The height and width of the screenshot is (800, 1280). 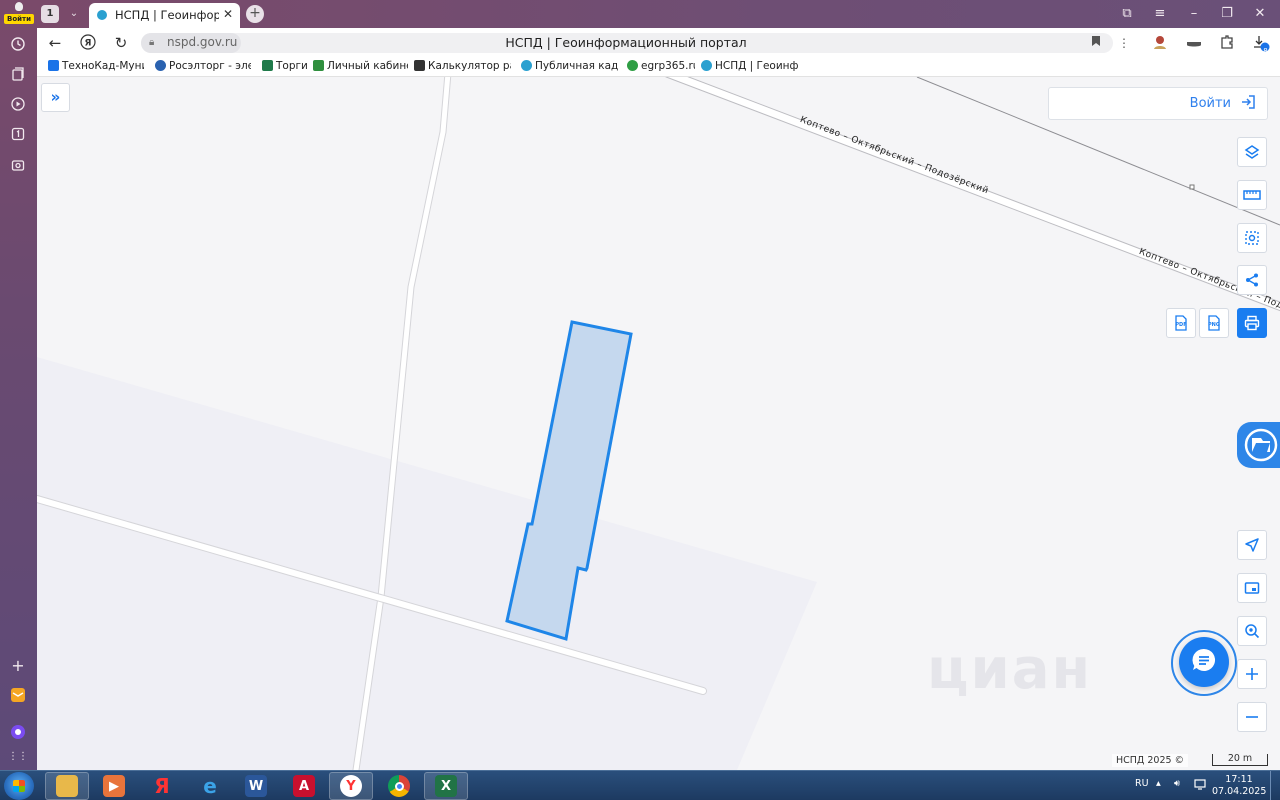 I want to click on select-area-icon, so click(x=1252, y=238).